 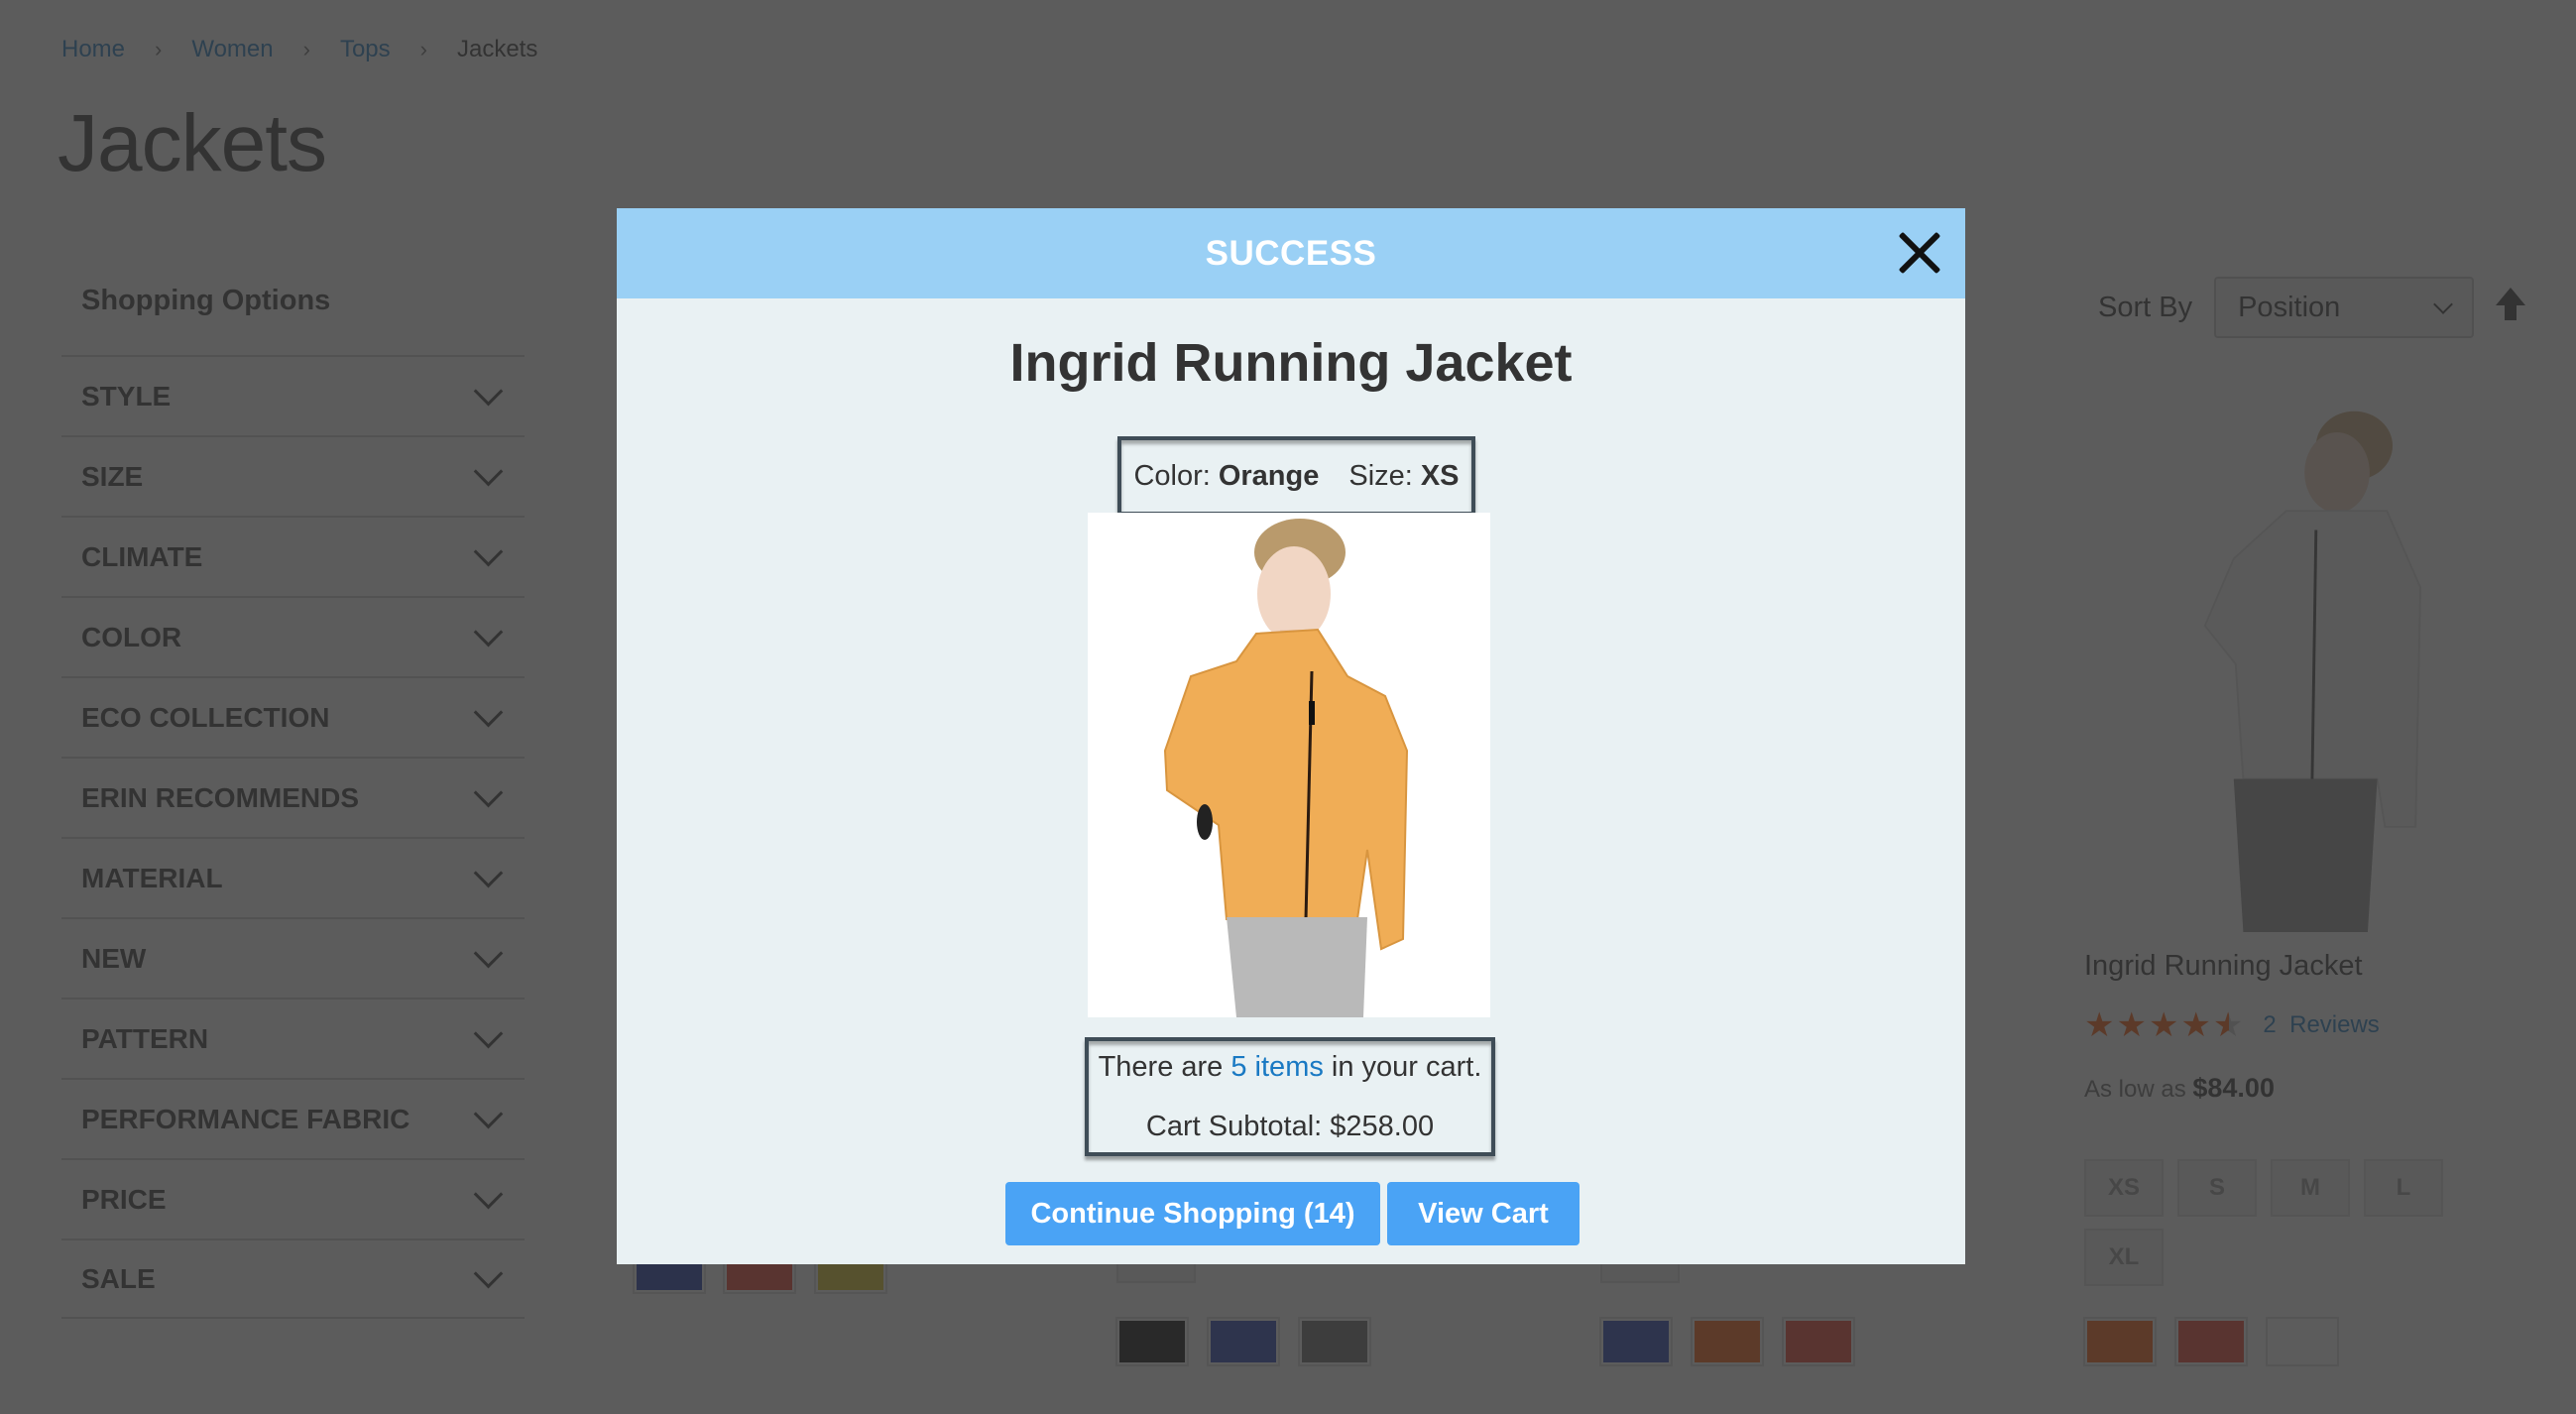 I want to click on modal-title: SUCCESS, so click(x=1291, y=253).